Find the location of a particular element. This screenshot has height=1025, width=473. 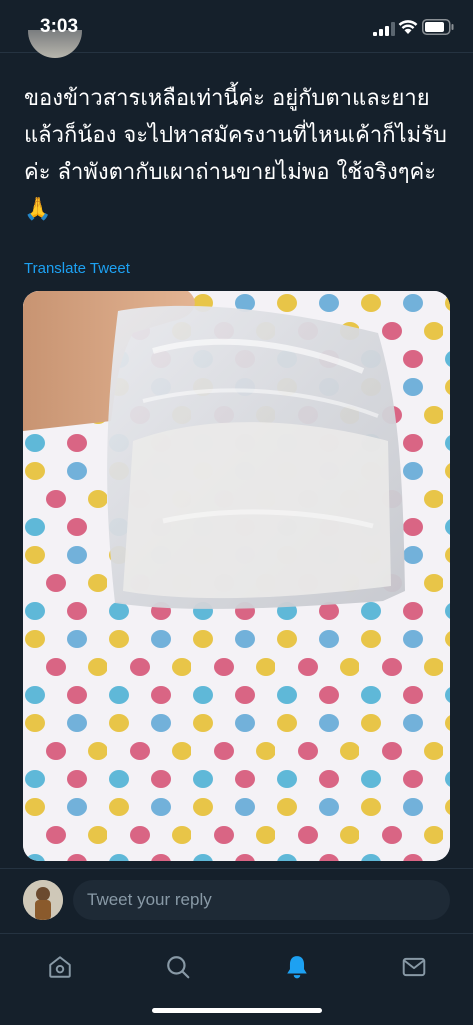

home-icon is located at coordinates (60, 967).